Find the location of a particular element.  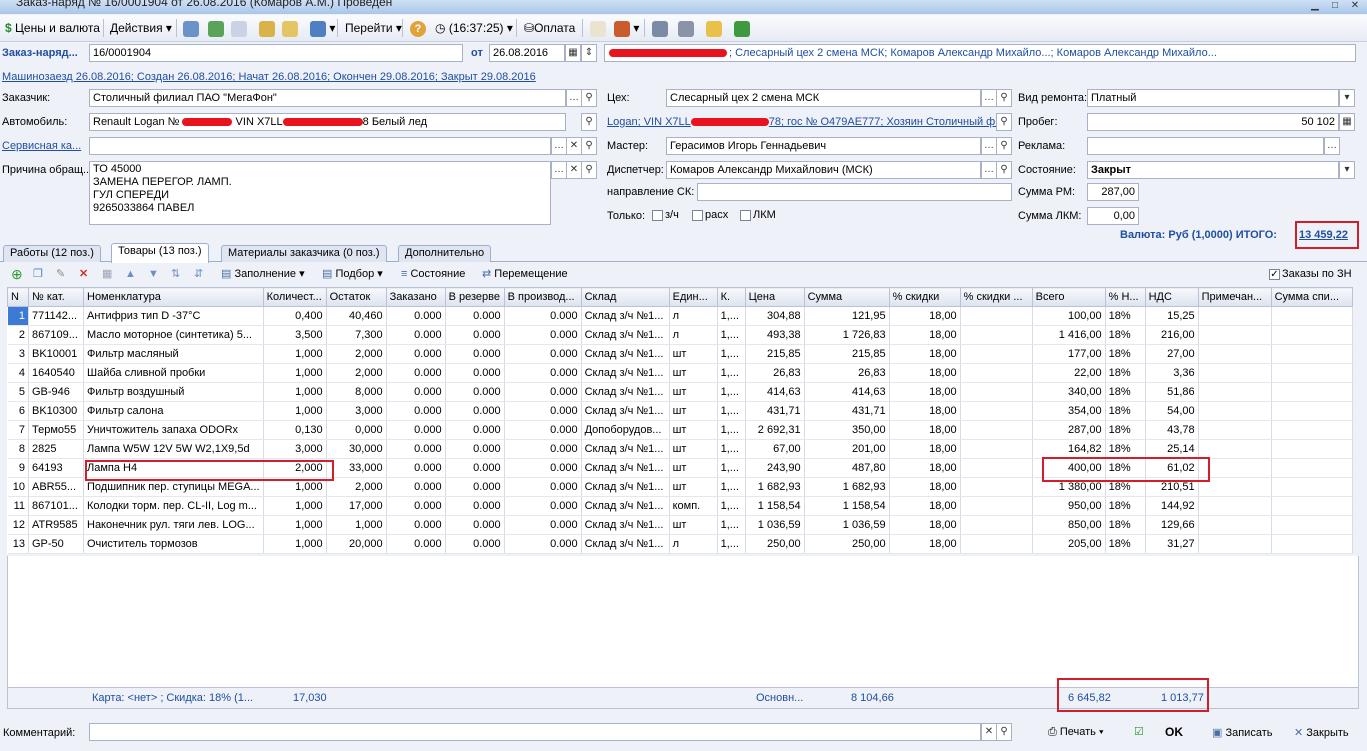

calculator-icon: ▦ is located at coordinates (1347, 122).